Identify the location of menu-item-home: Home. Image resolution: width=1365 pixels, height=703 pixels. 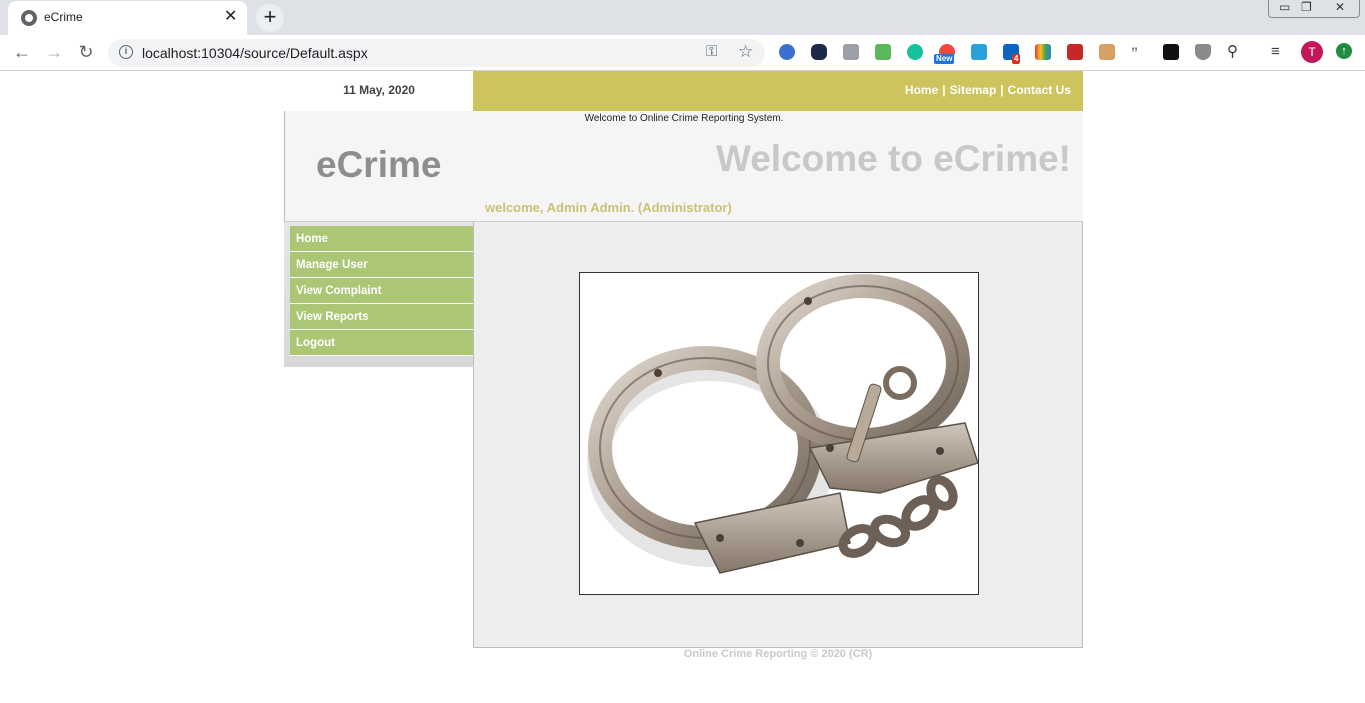
(381, 239).